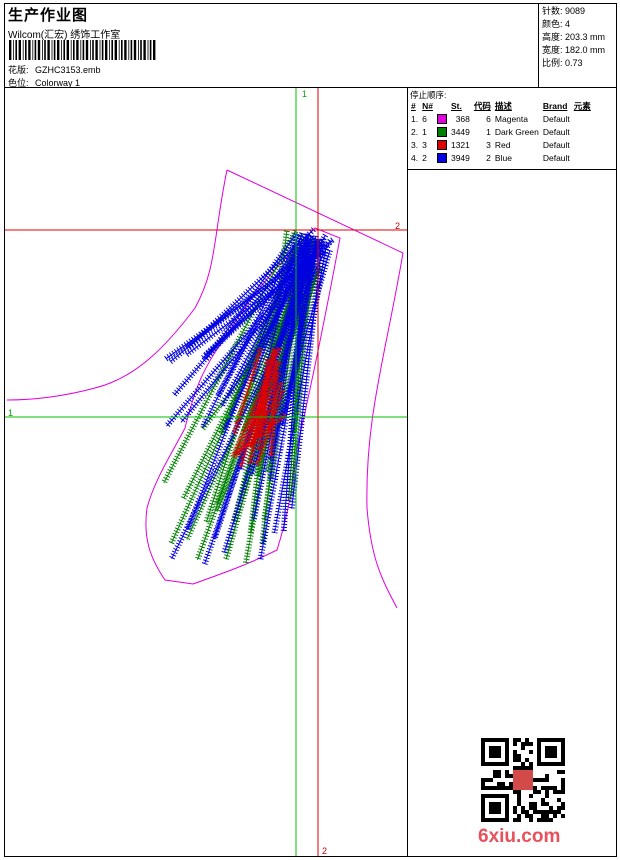 This screenshot has height=860, width=620. Describe the element at coordinates (82, 50) in the screenshot. I see `barcode` at that location.